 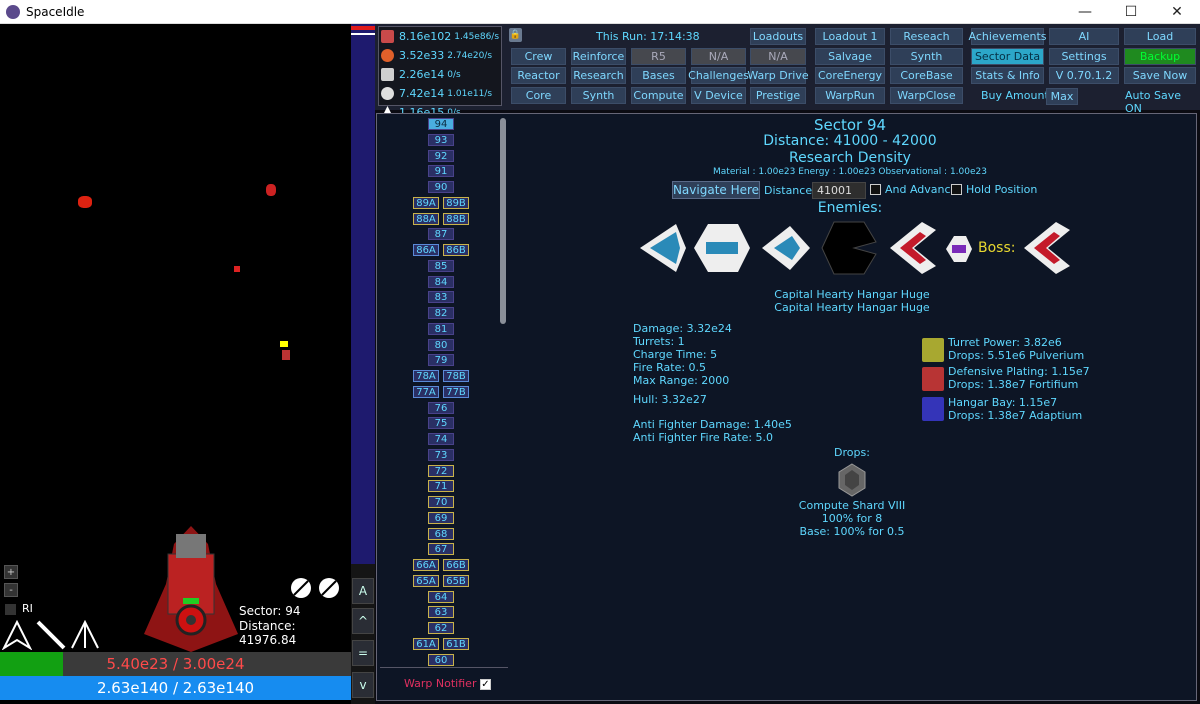 What do you see at coordinates (426, 580) in the screenshot?
I see `sector-list-item: 65A` at bounding box center [426, 580].